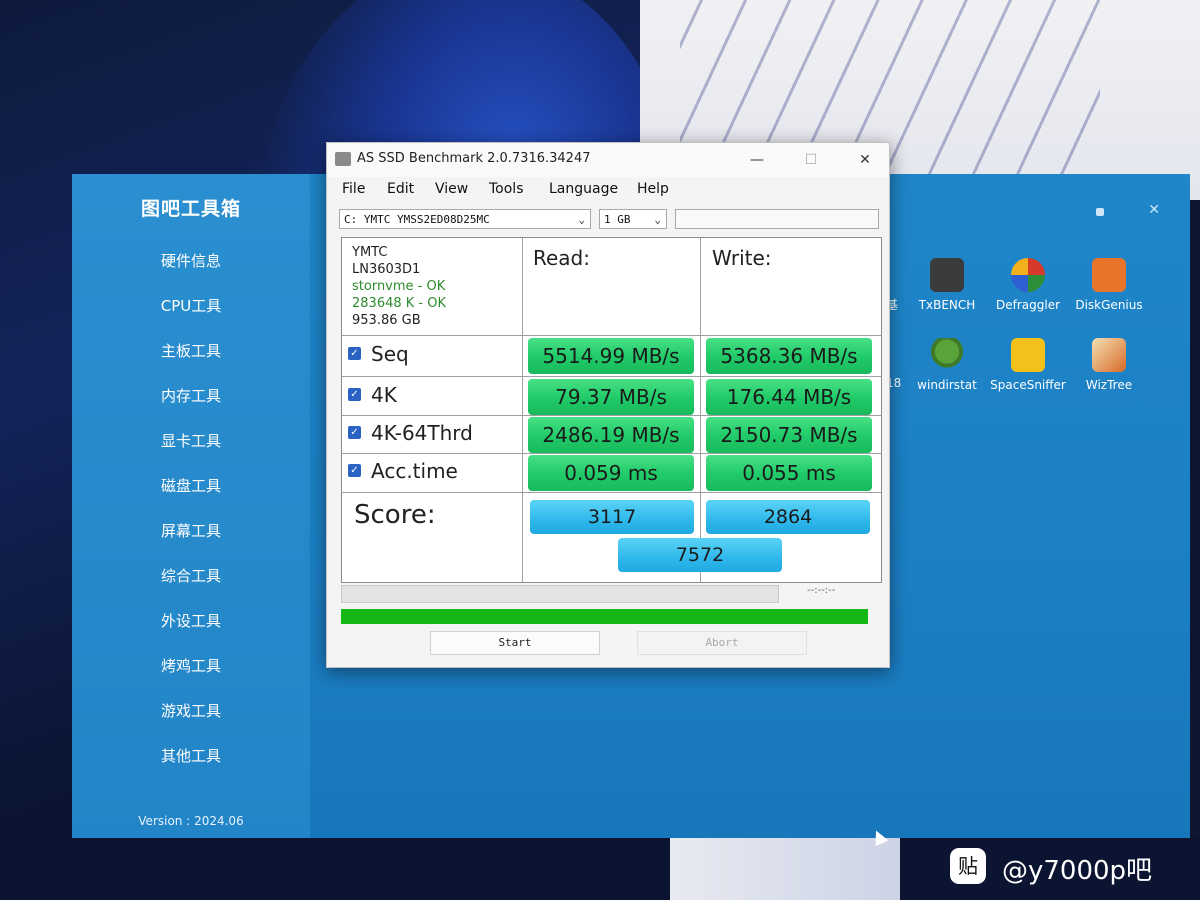 The image size is (1200, 900). Describe the element at coordinates (722, 643) in the screenshot. I see `abort-button: Abort` at that location.